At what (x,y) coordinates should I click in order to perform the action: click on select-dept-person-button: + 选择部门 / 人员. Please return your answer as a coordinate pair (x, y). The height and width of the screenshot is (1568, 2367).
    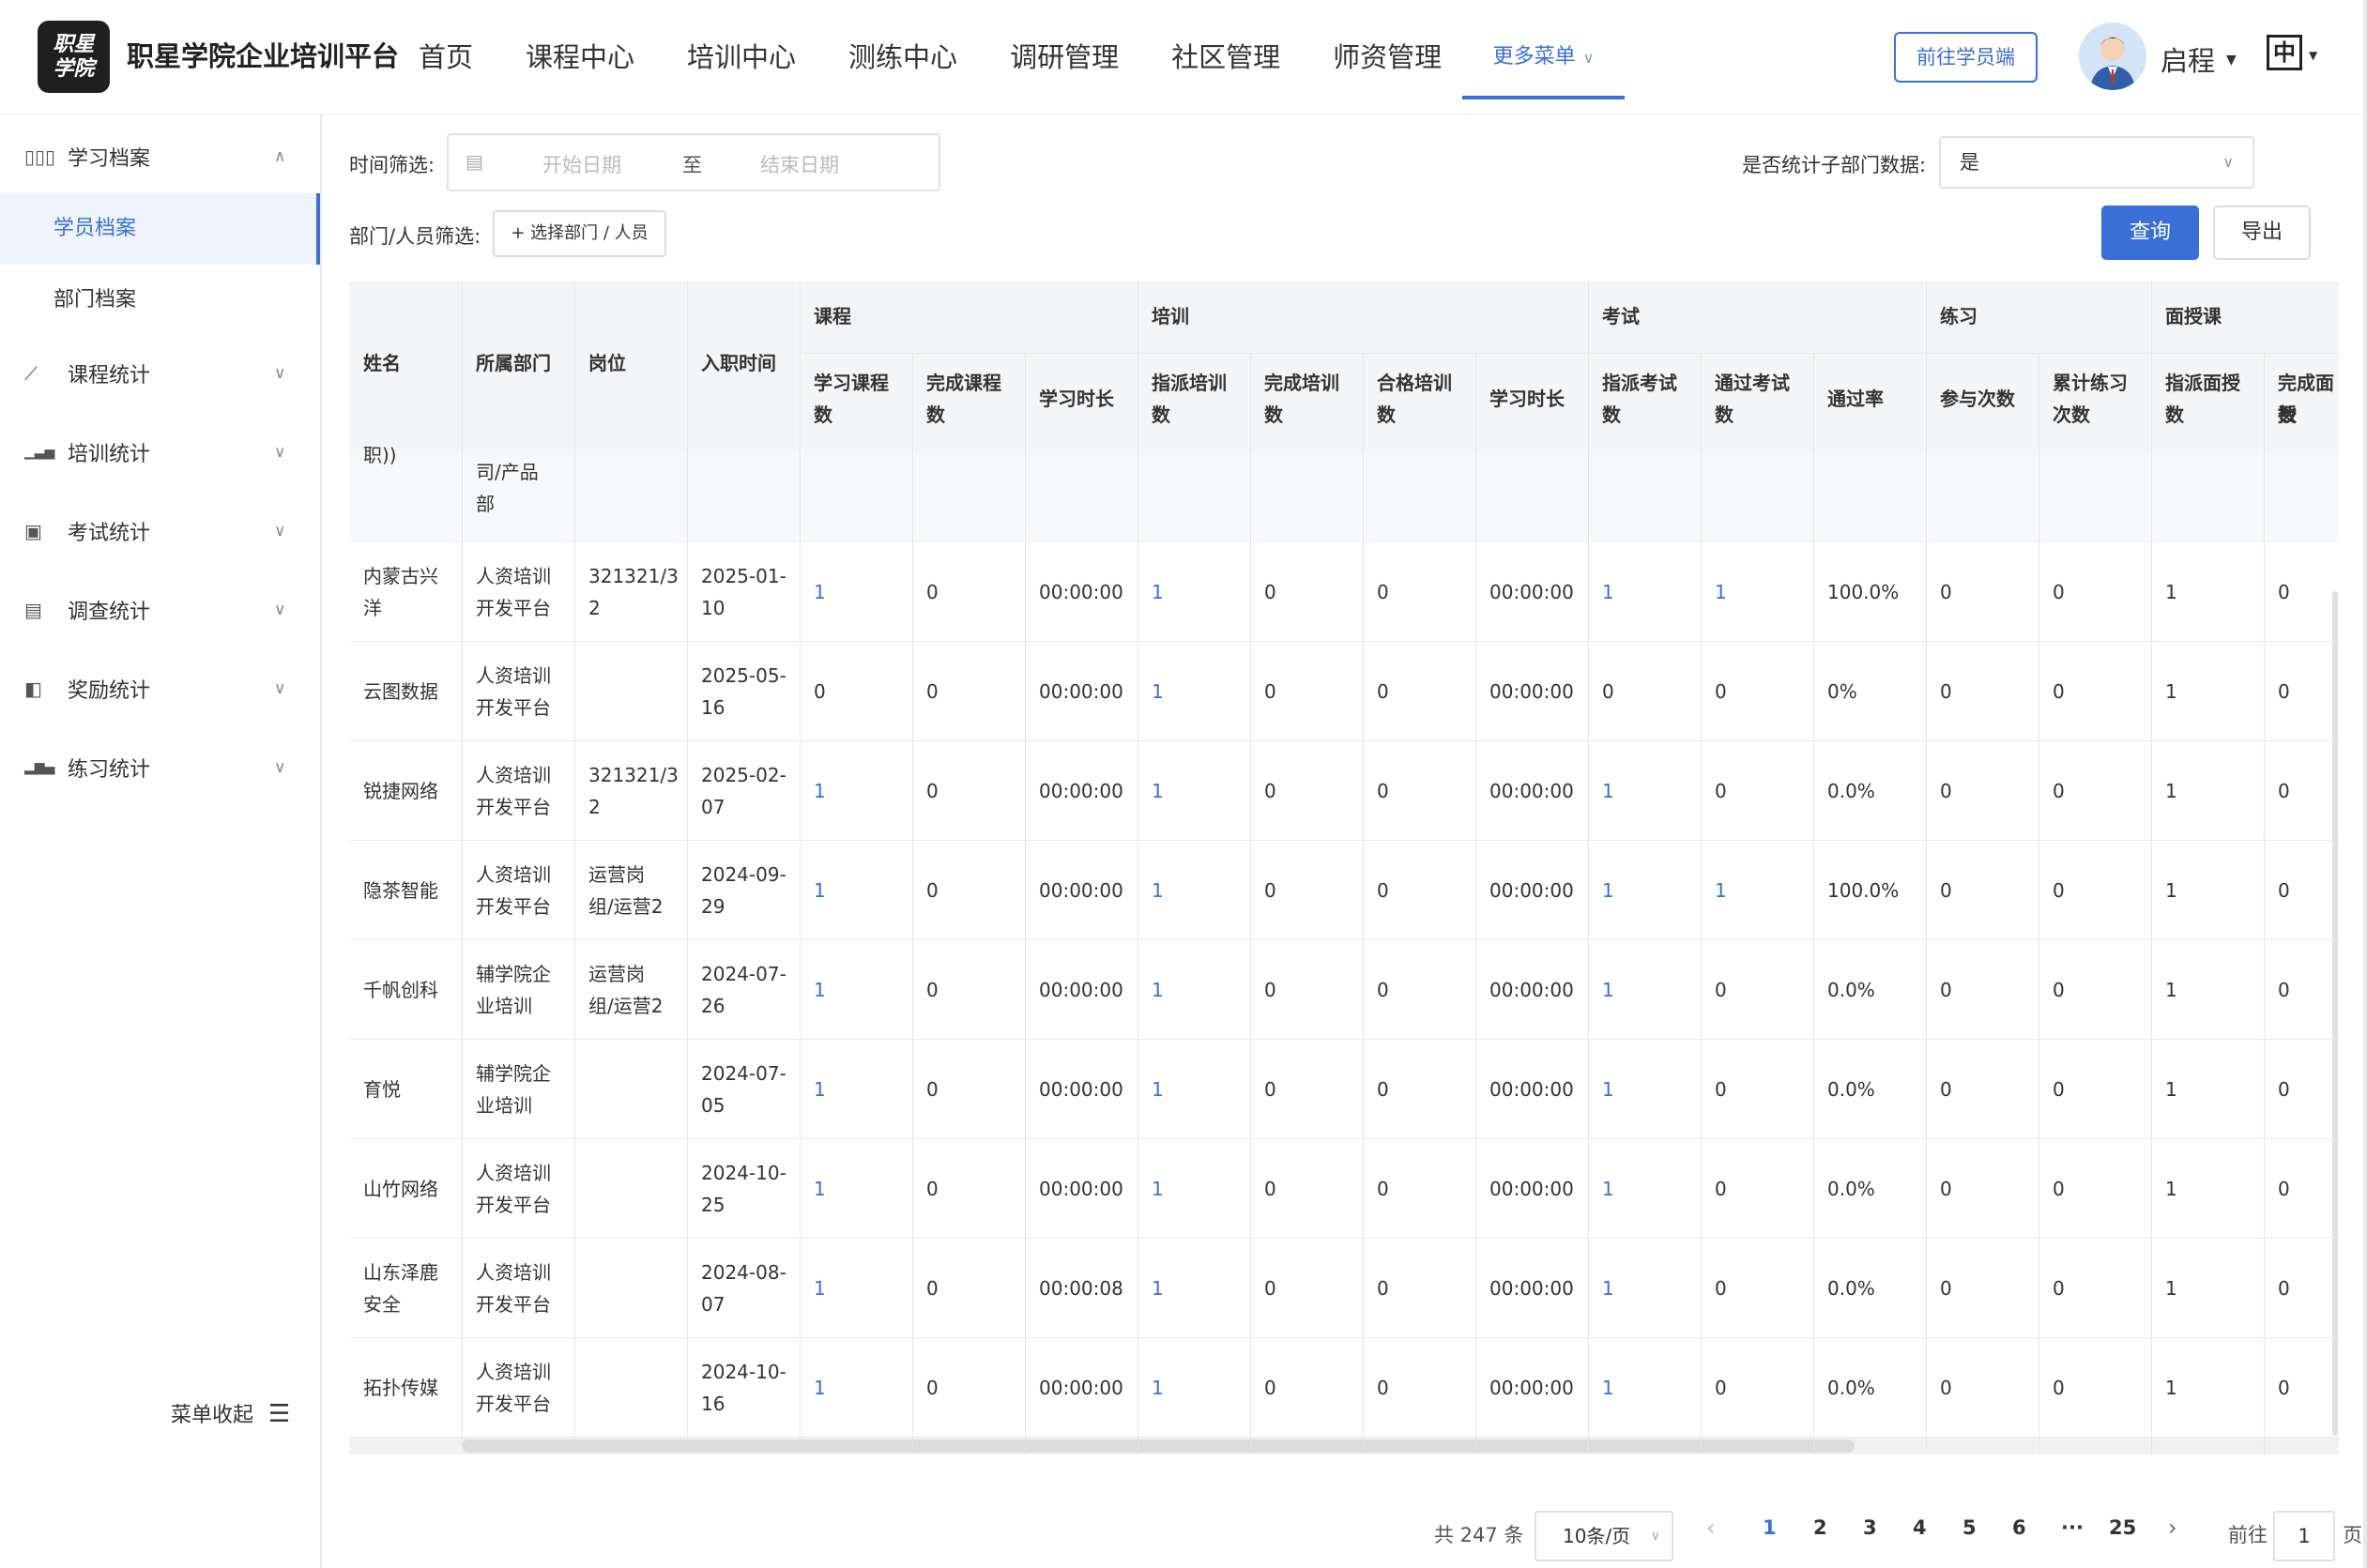
    Looking at the image, I should click on (579, 233).